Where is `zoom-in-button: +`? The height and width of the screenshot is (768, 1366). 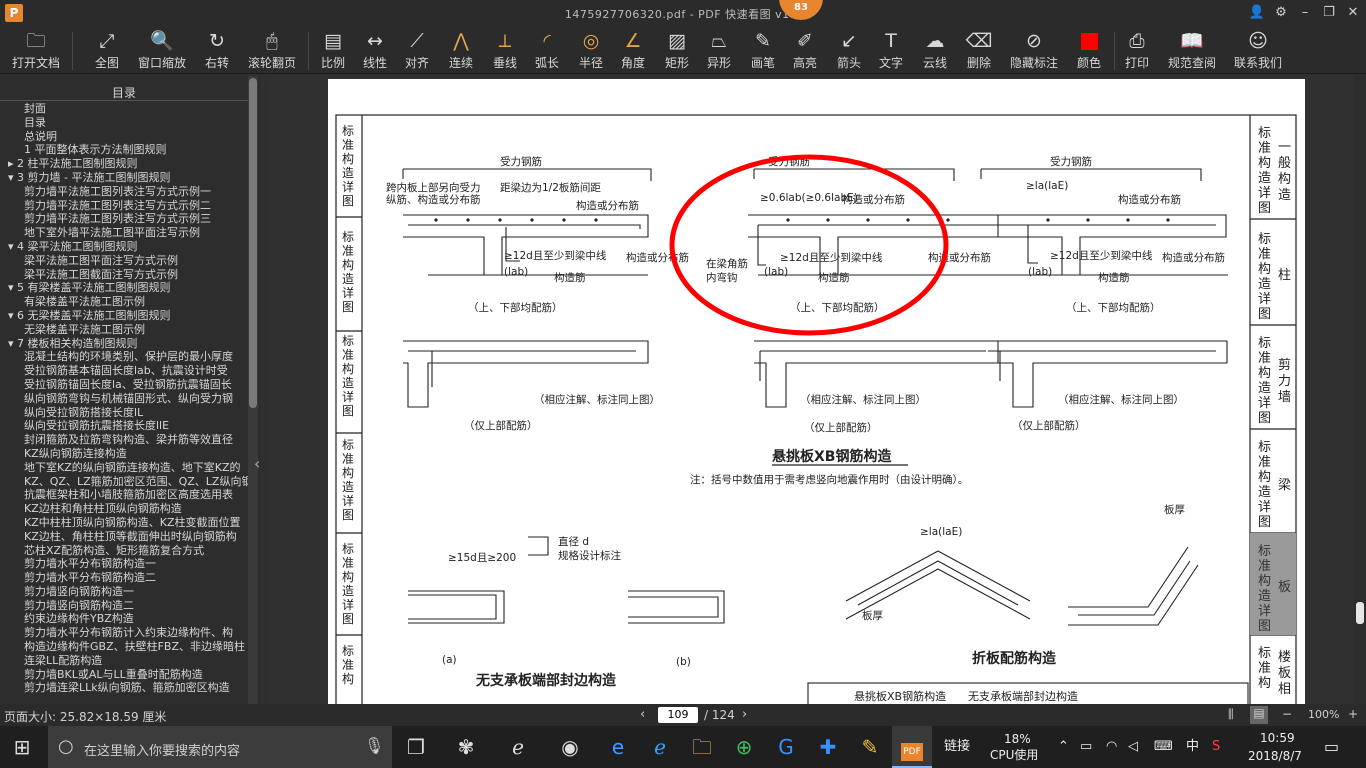
zoom-in-button: + is located at coordinates (1353, 714).